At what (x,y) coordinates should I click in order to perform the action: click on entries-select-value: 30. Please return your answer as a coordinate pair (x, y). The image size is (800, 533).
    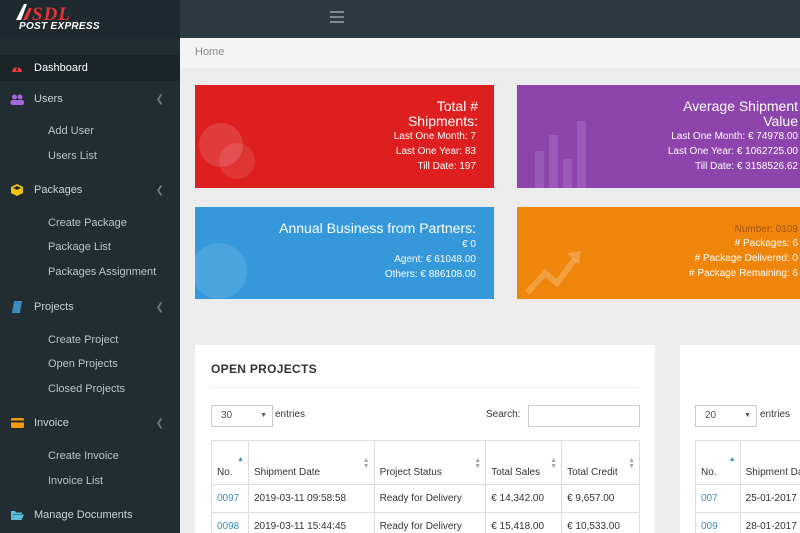
    Looking at the image, I should click on (227, 415).